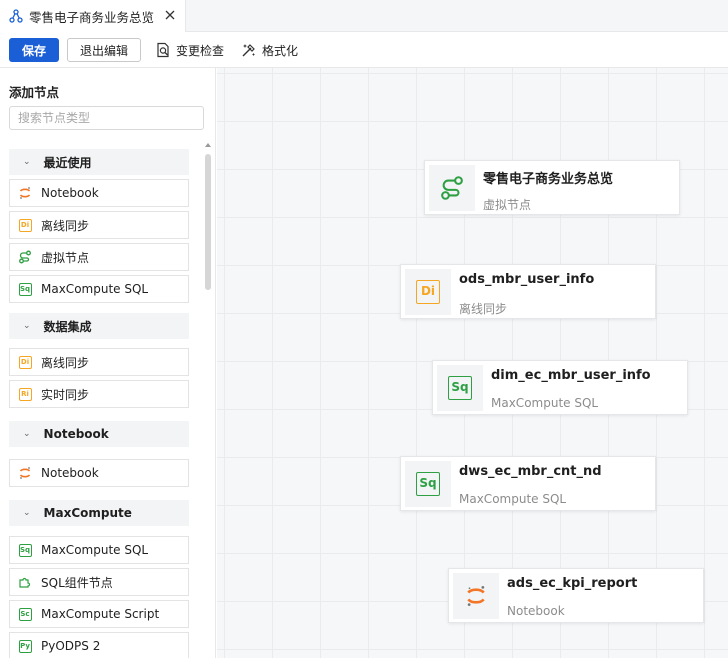 This screenshot has height=658, width=728. I want to click on palette-item-realtime-sync: Ri 实时同步, so click(99, 394).